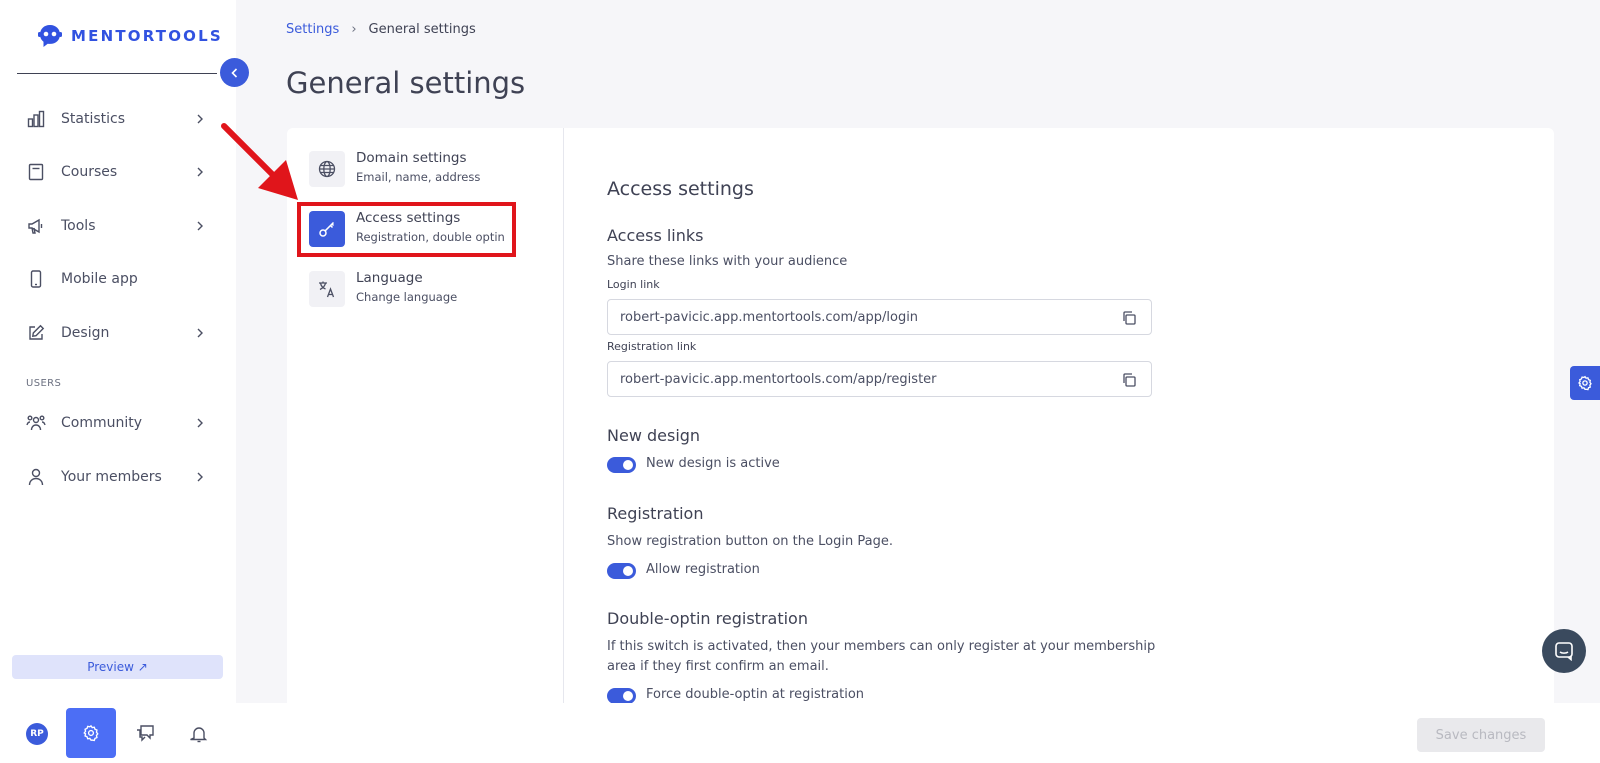  Describe the element at coordinates (36, 423) in the screenshot. I see `community-icon` at that location.